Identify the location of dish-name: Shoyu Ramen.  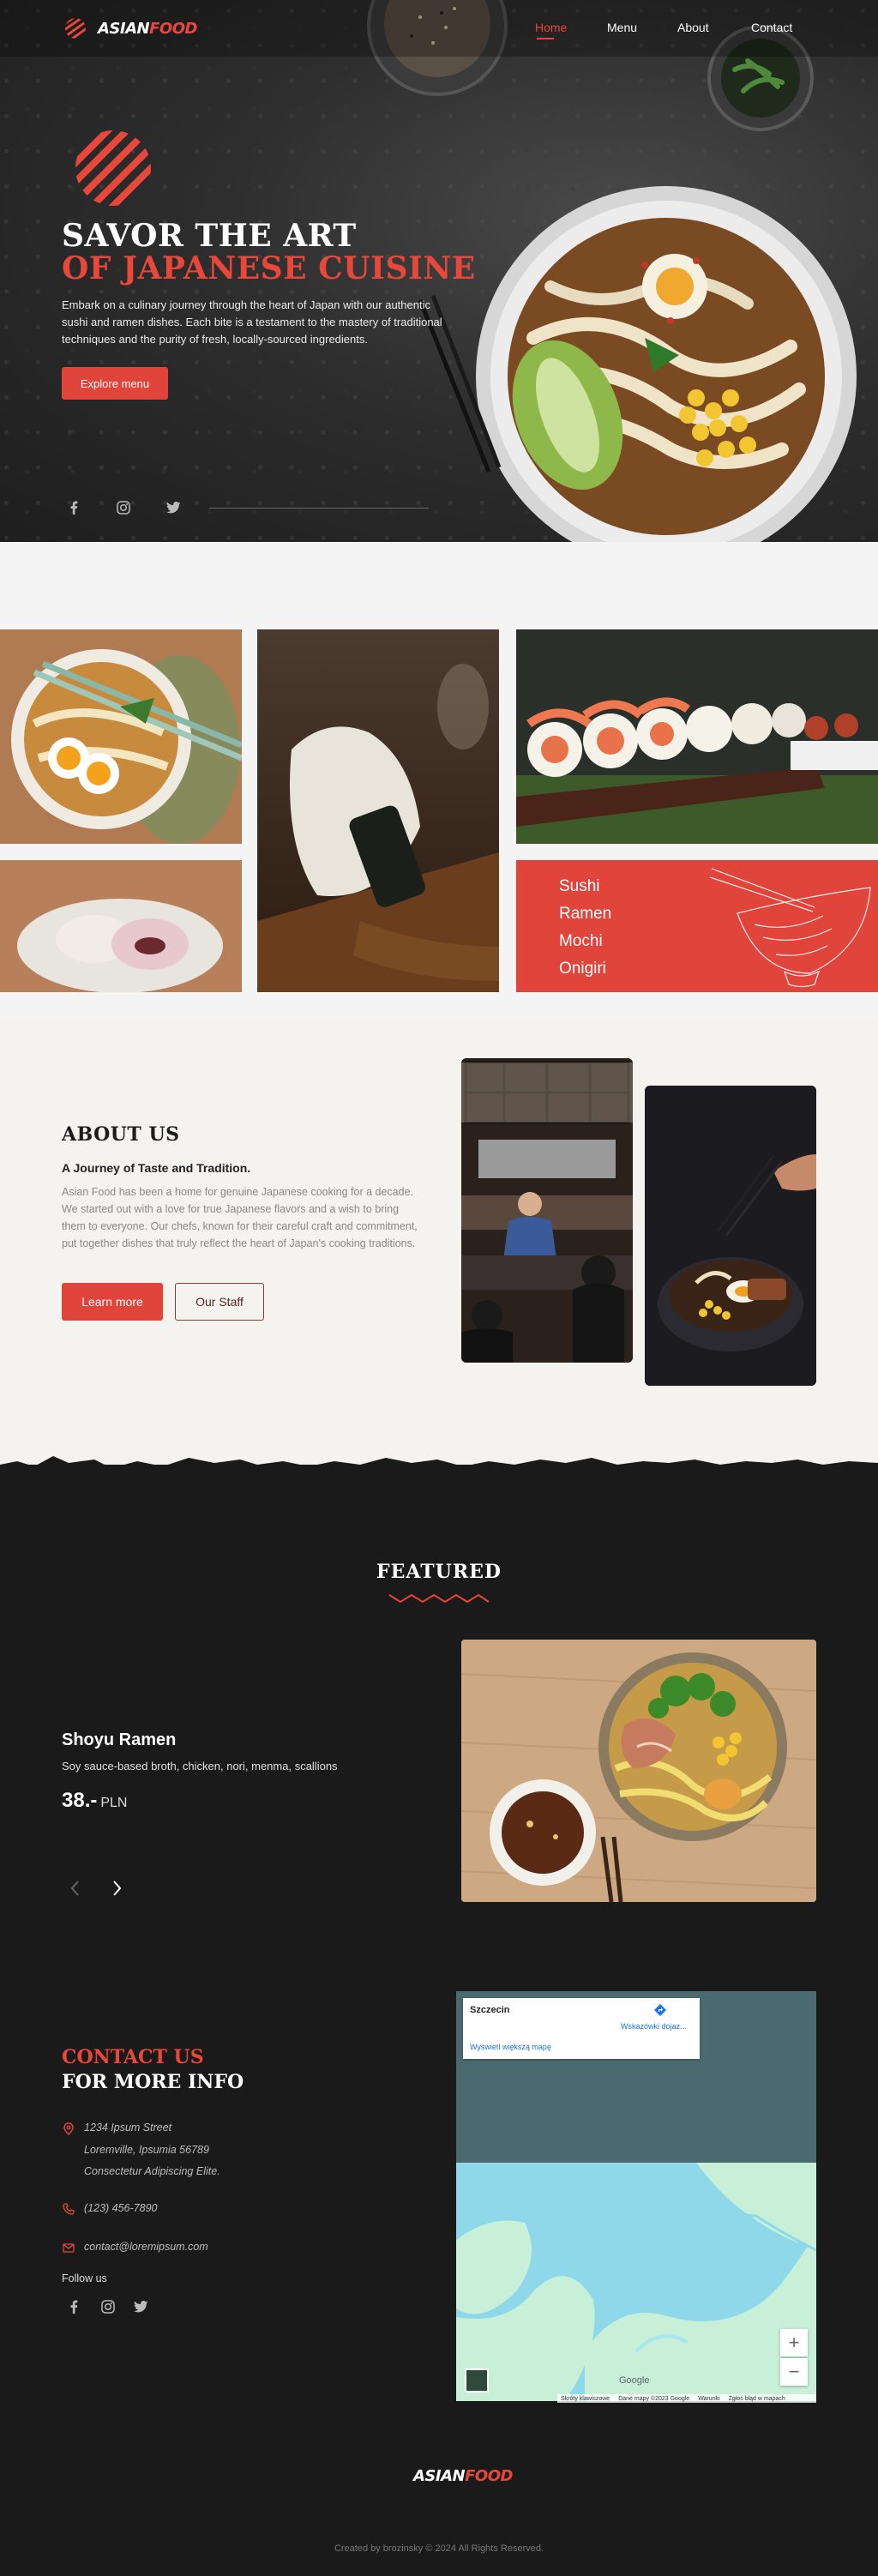
(119, 1739).